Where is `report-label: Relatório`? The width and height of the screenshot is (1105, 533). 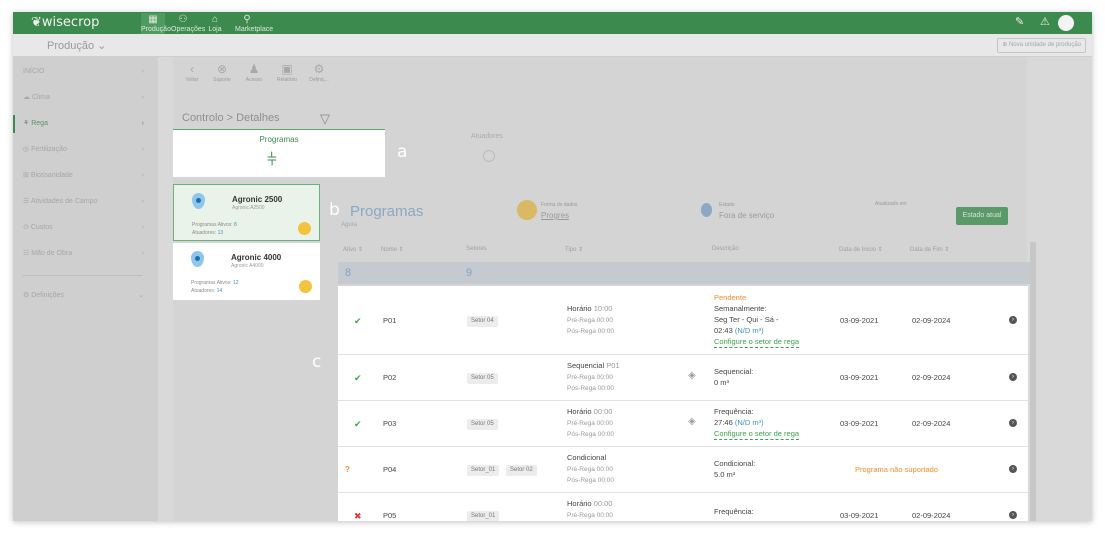
report-label: Relatório is located at coordinates (286, 80).